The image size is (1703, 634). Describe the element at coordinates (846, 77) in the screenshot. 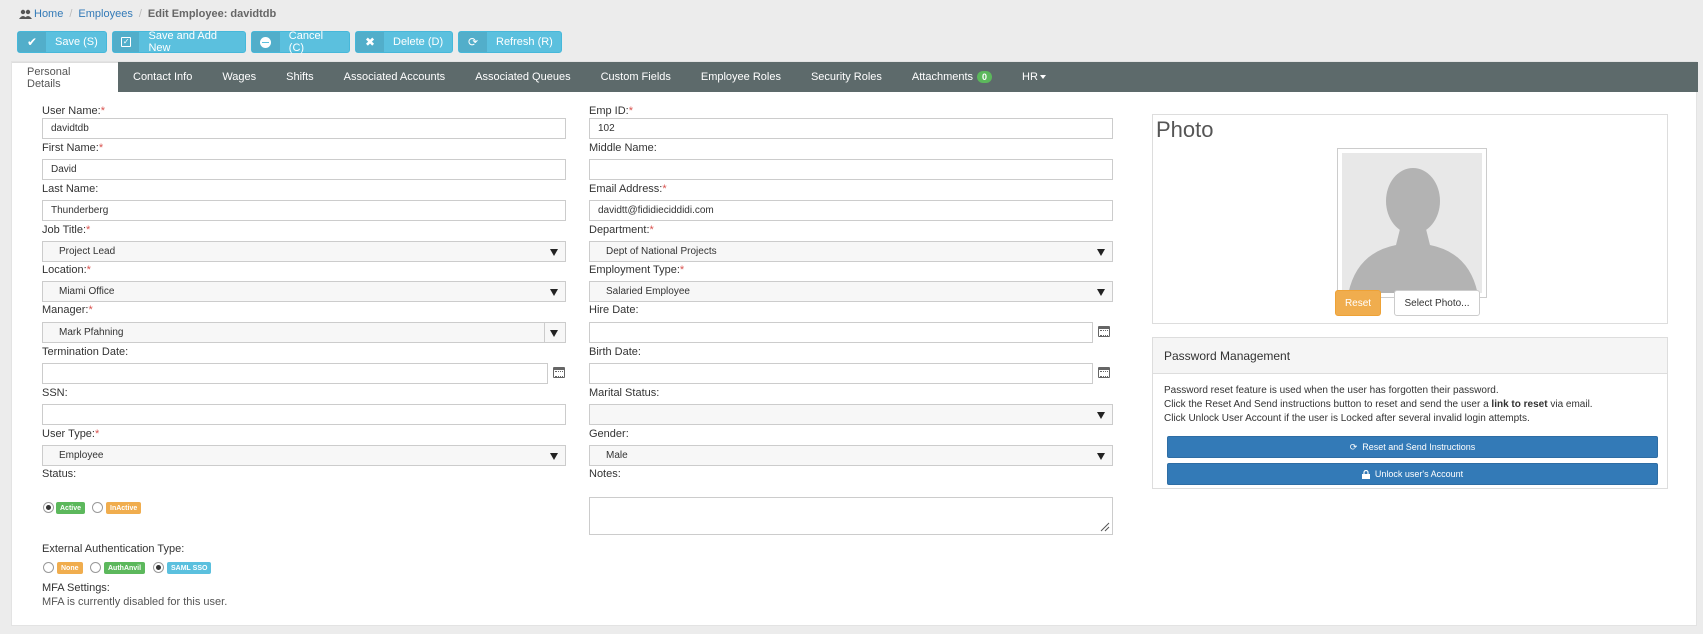

I see `tab-security-roles: Security Roles` at that location.